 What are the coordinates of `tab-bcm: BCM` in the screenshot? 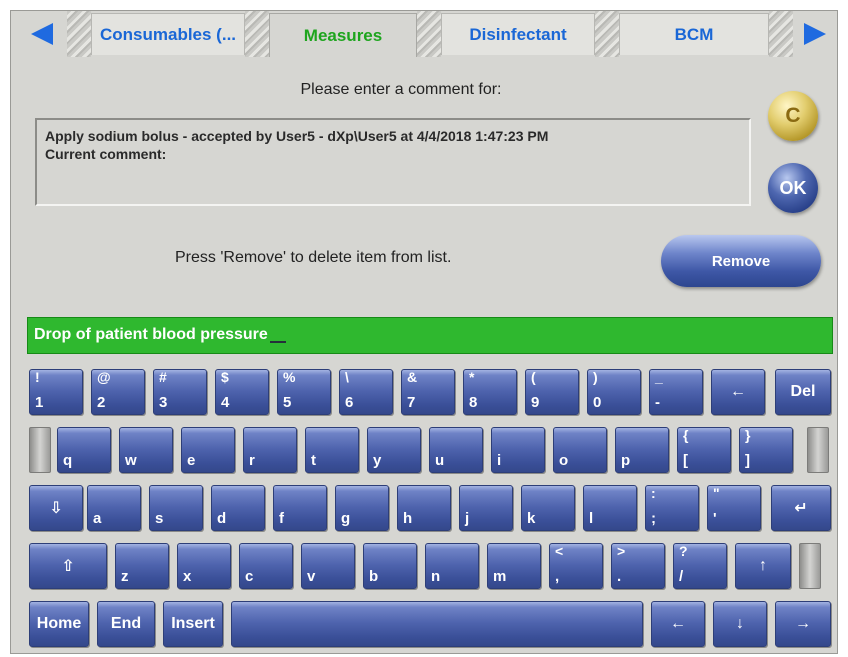 It's located at (694, 34).